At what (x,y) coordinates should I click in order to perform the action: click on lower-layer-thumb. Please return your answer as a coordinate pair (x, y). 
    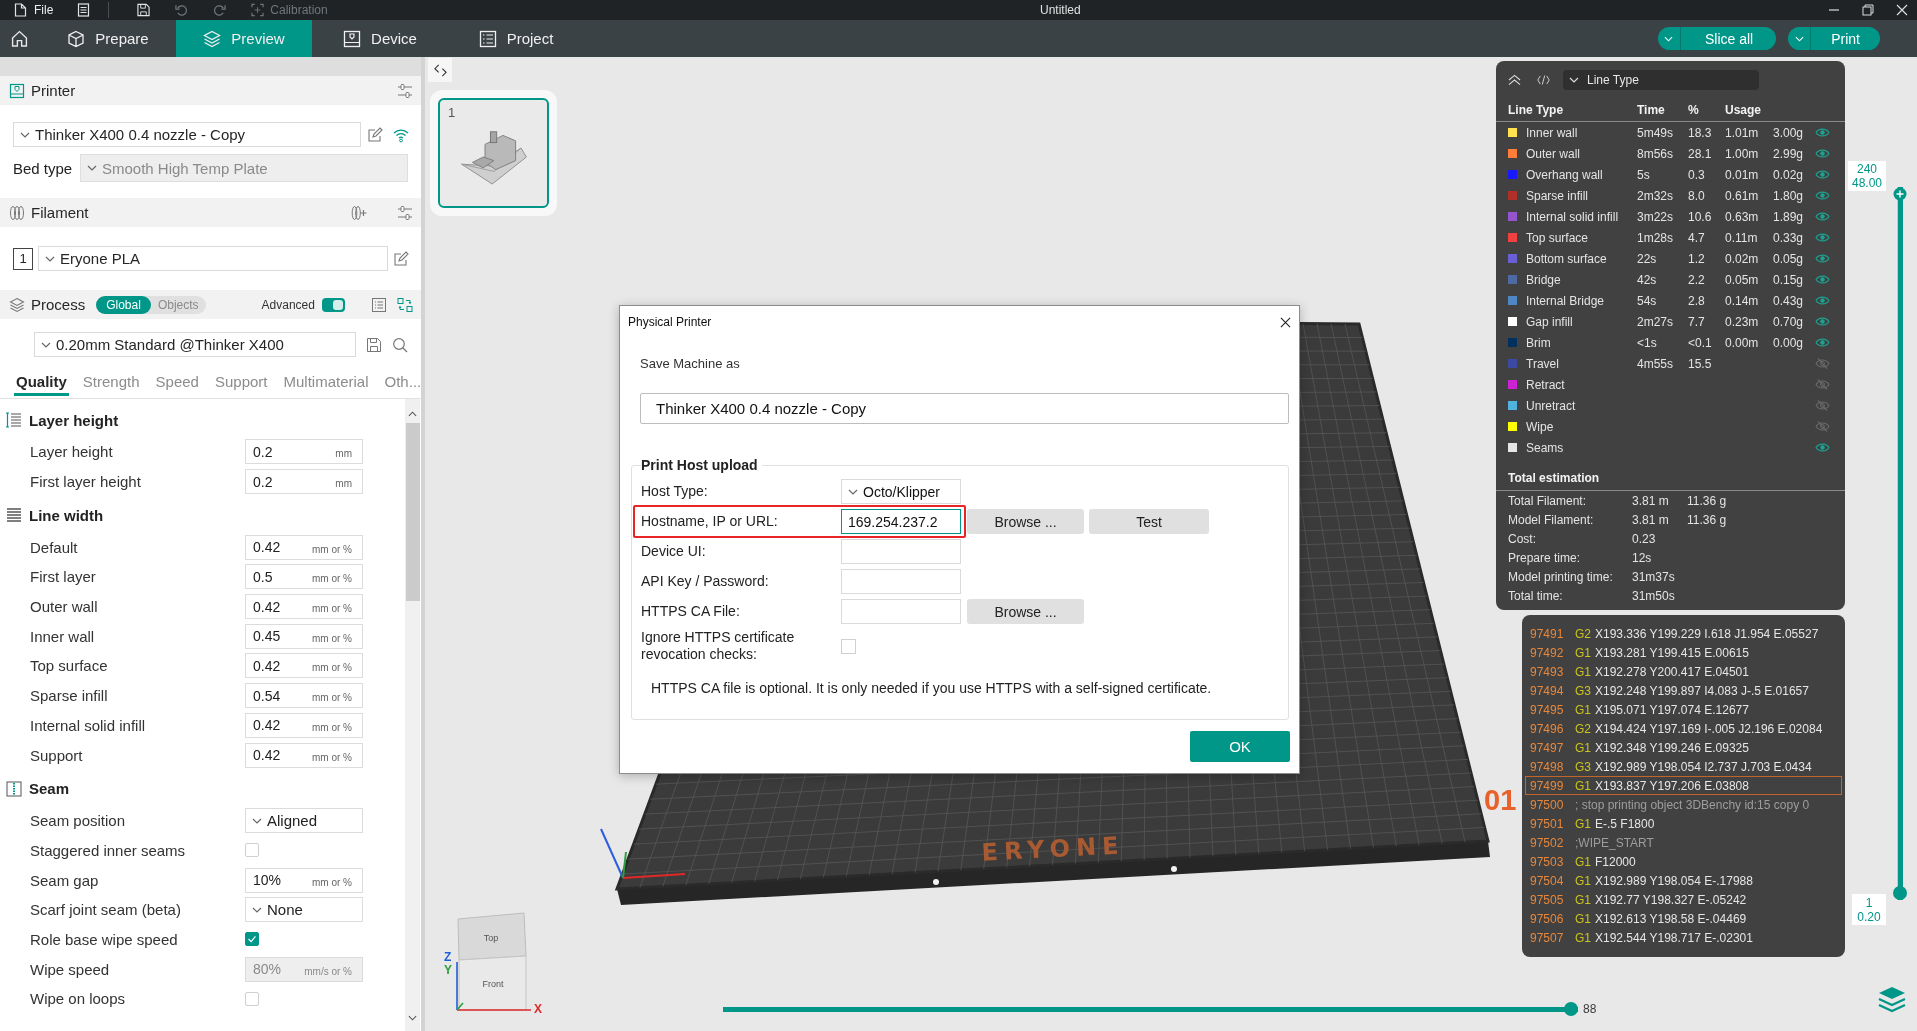
    Looking at the image, I should click on (1900, 893).